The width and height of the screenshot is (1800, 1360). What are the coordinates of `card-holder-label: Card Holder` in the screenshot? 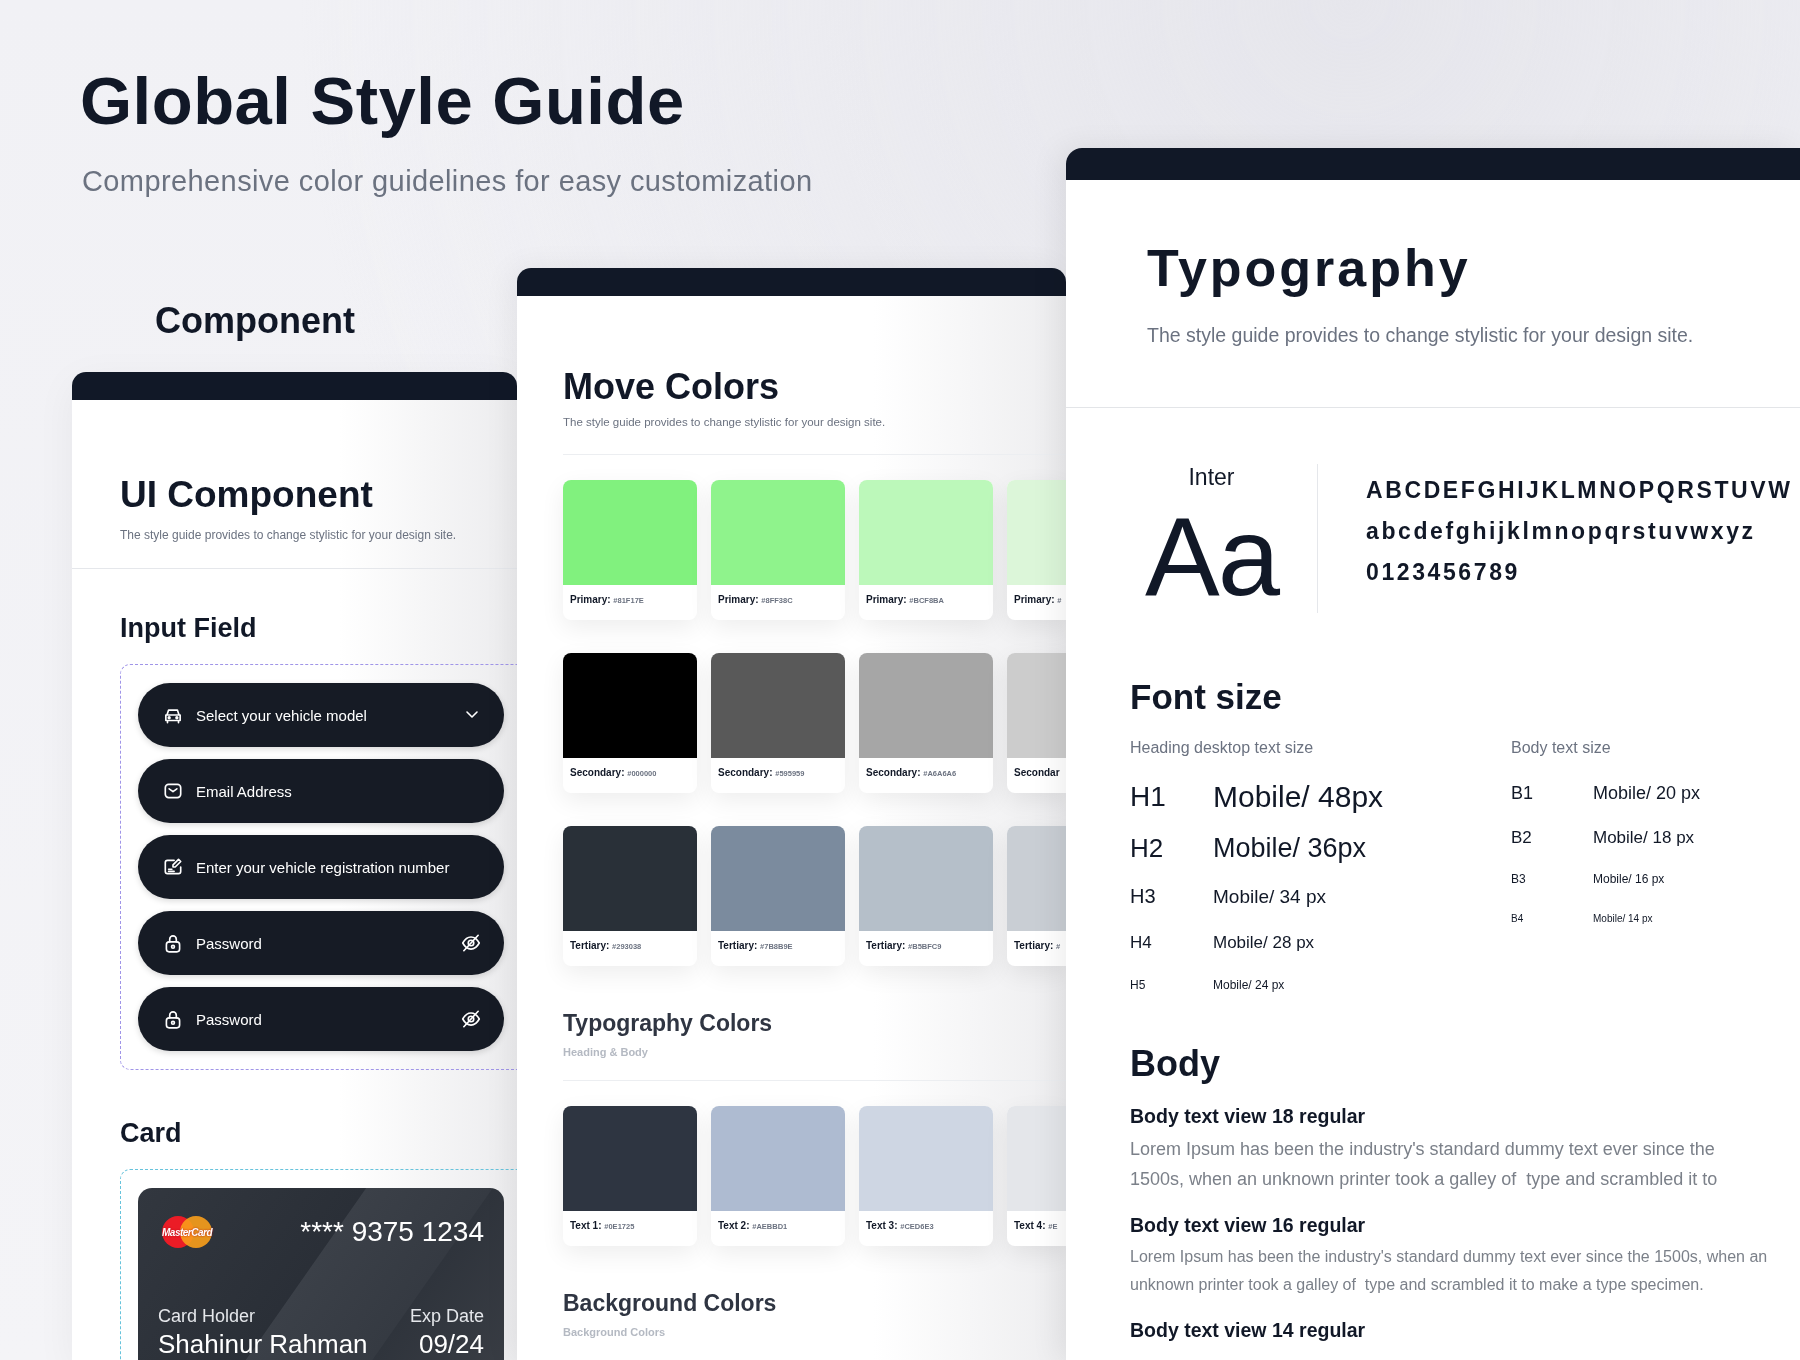 It's located at (207, 1316).